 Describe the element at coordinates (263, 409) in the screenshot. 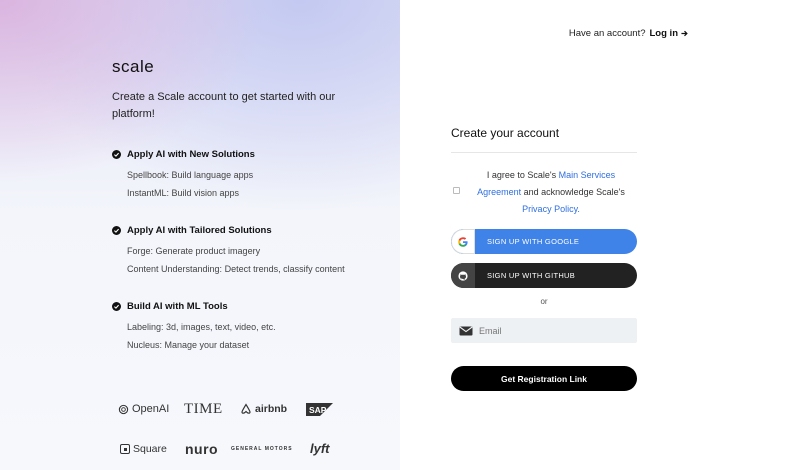

I see `airbnb-logo: airbnb` at that location.